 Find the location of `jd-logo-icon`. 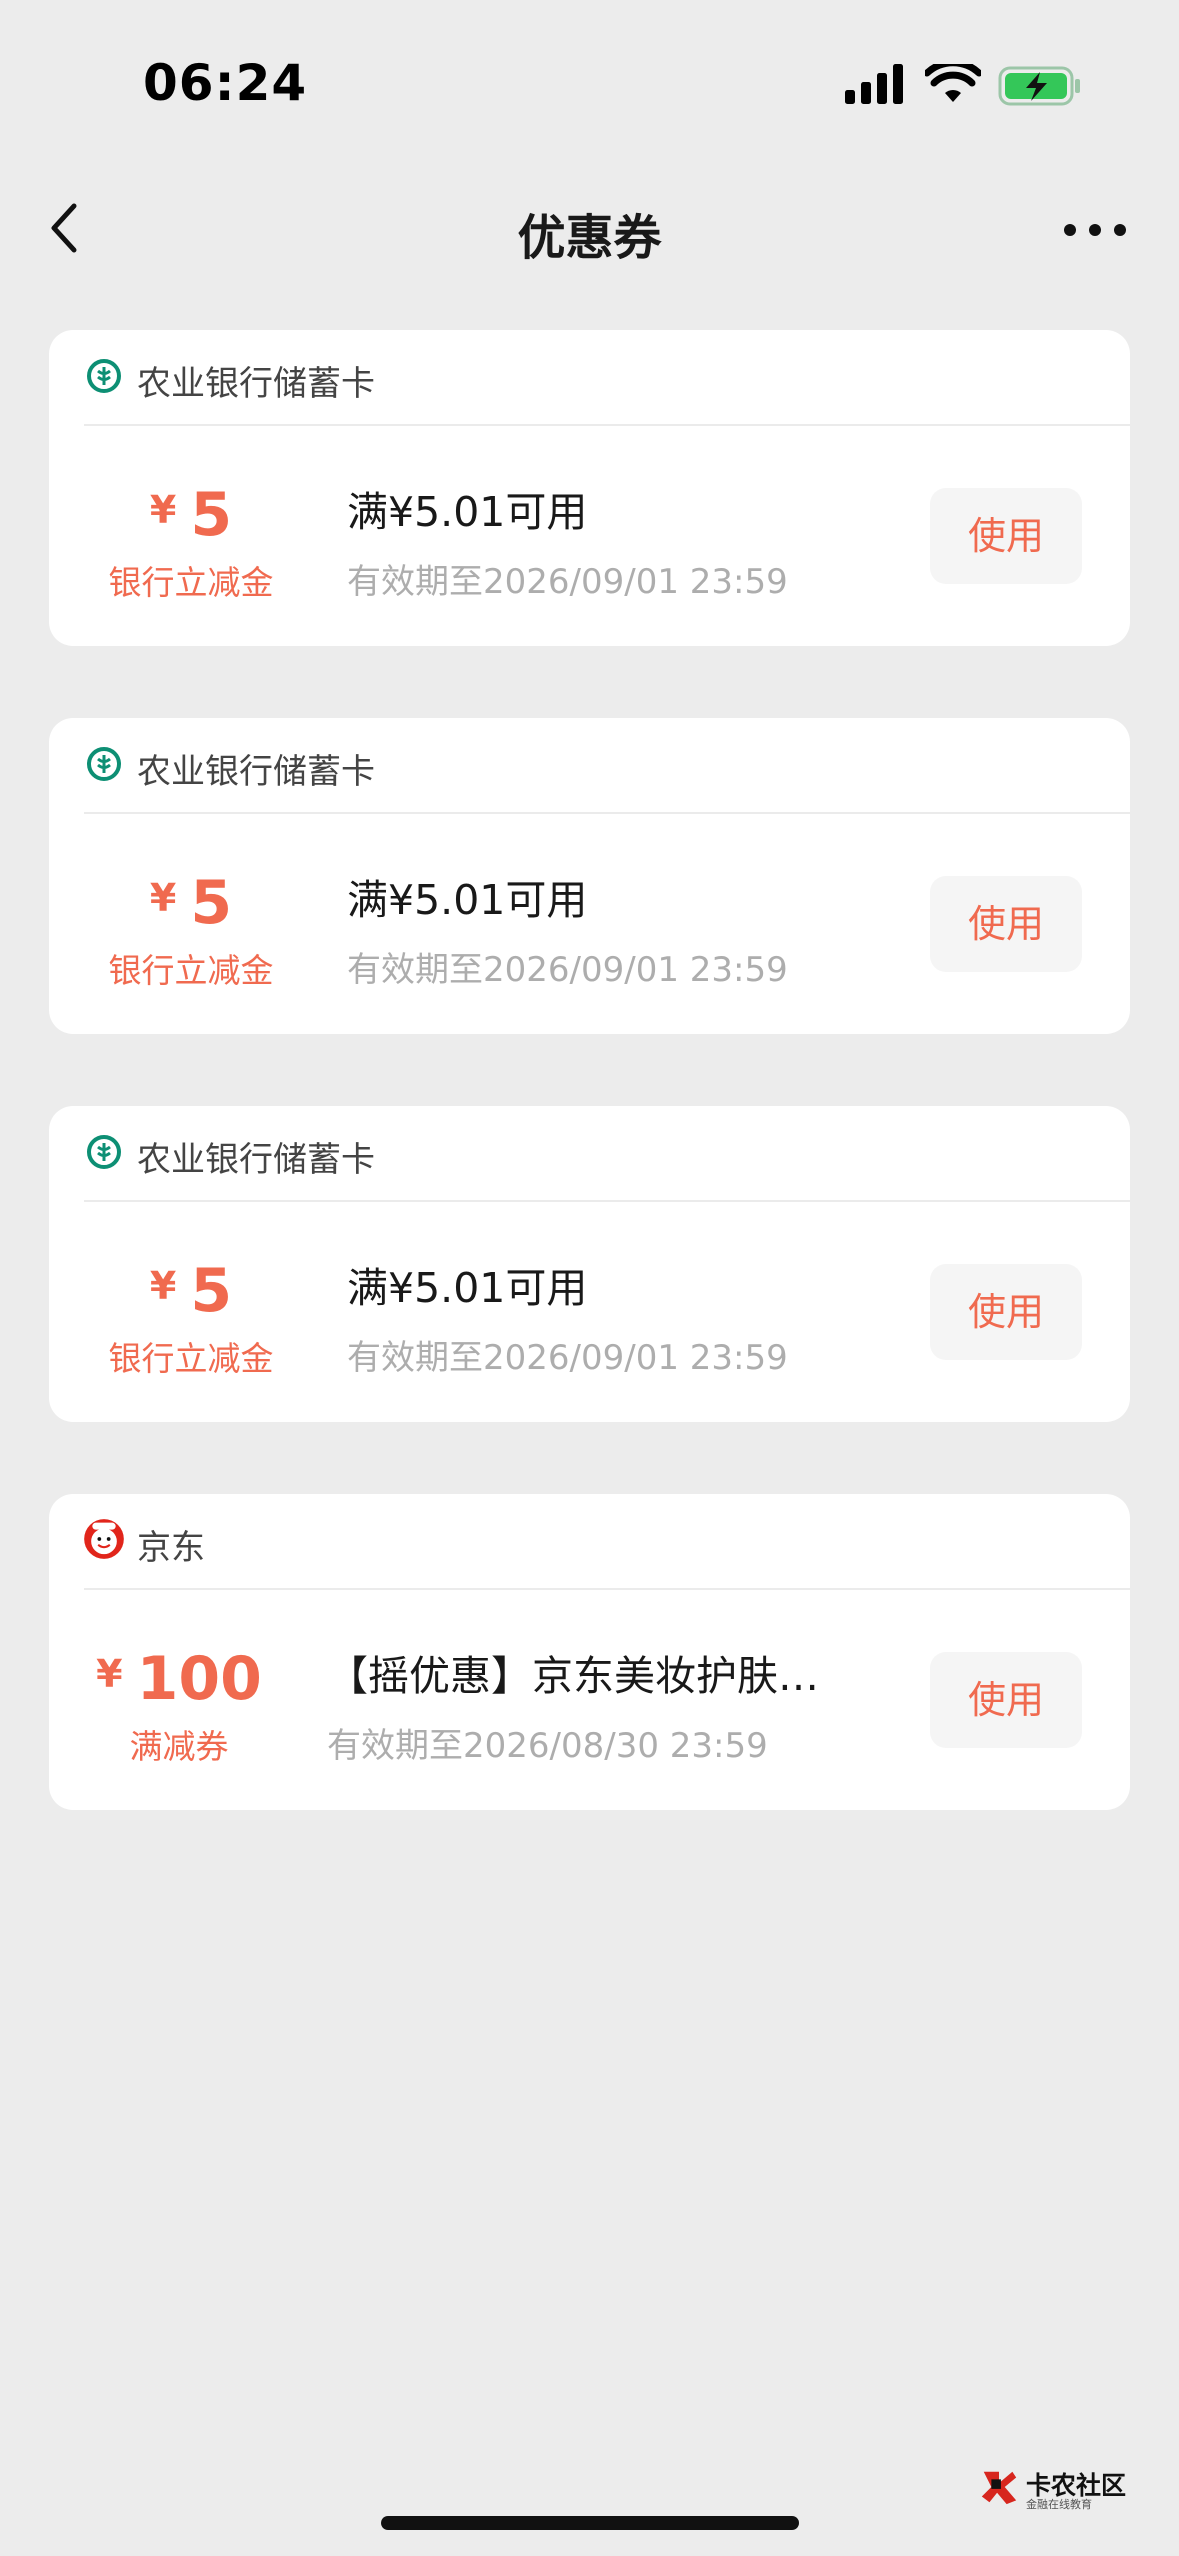

jd-logo-icon is located at coordinates (104, 1539).